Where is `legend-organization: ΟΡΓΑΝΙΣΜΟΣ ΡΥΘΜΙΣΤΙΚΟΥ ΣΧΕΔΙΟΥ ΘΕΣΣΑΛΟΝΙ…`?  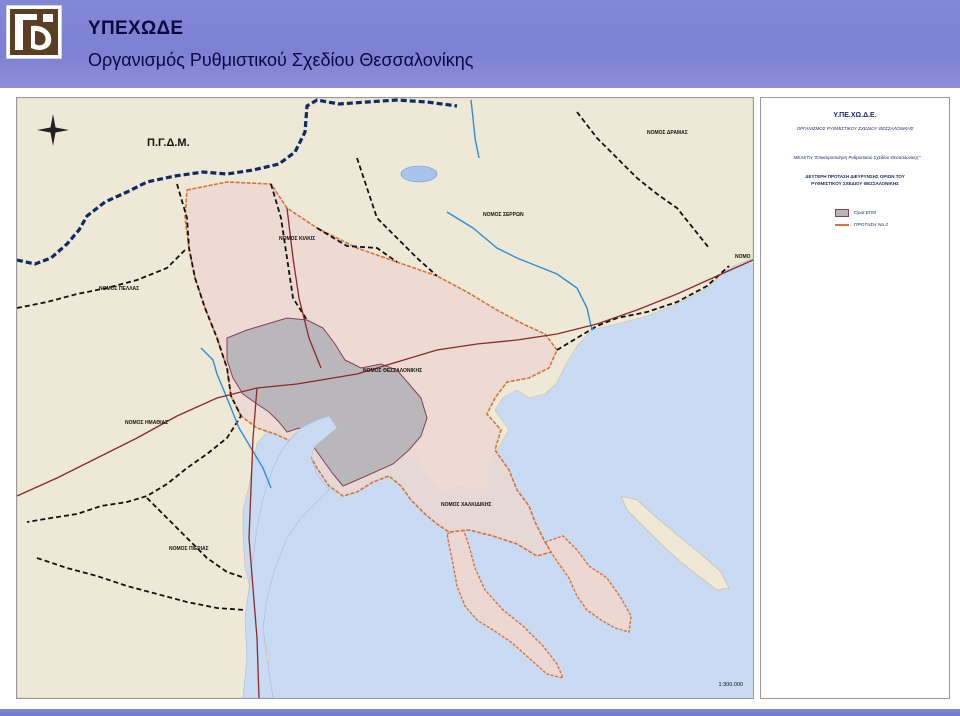 legend-organization: ΟΡΓΑΝΙΣΜΟΣ ΡΥΘΜΙΣΤΙΚΟΥ ΣΧΕΔΙΟΥ ΘΕΣΣΑΛΟΝΙ… is located at coordinates (855, 128).